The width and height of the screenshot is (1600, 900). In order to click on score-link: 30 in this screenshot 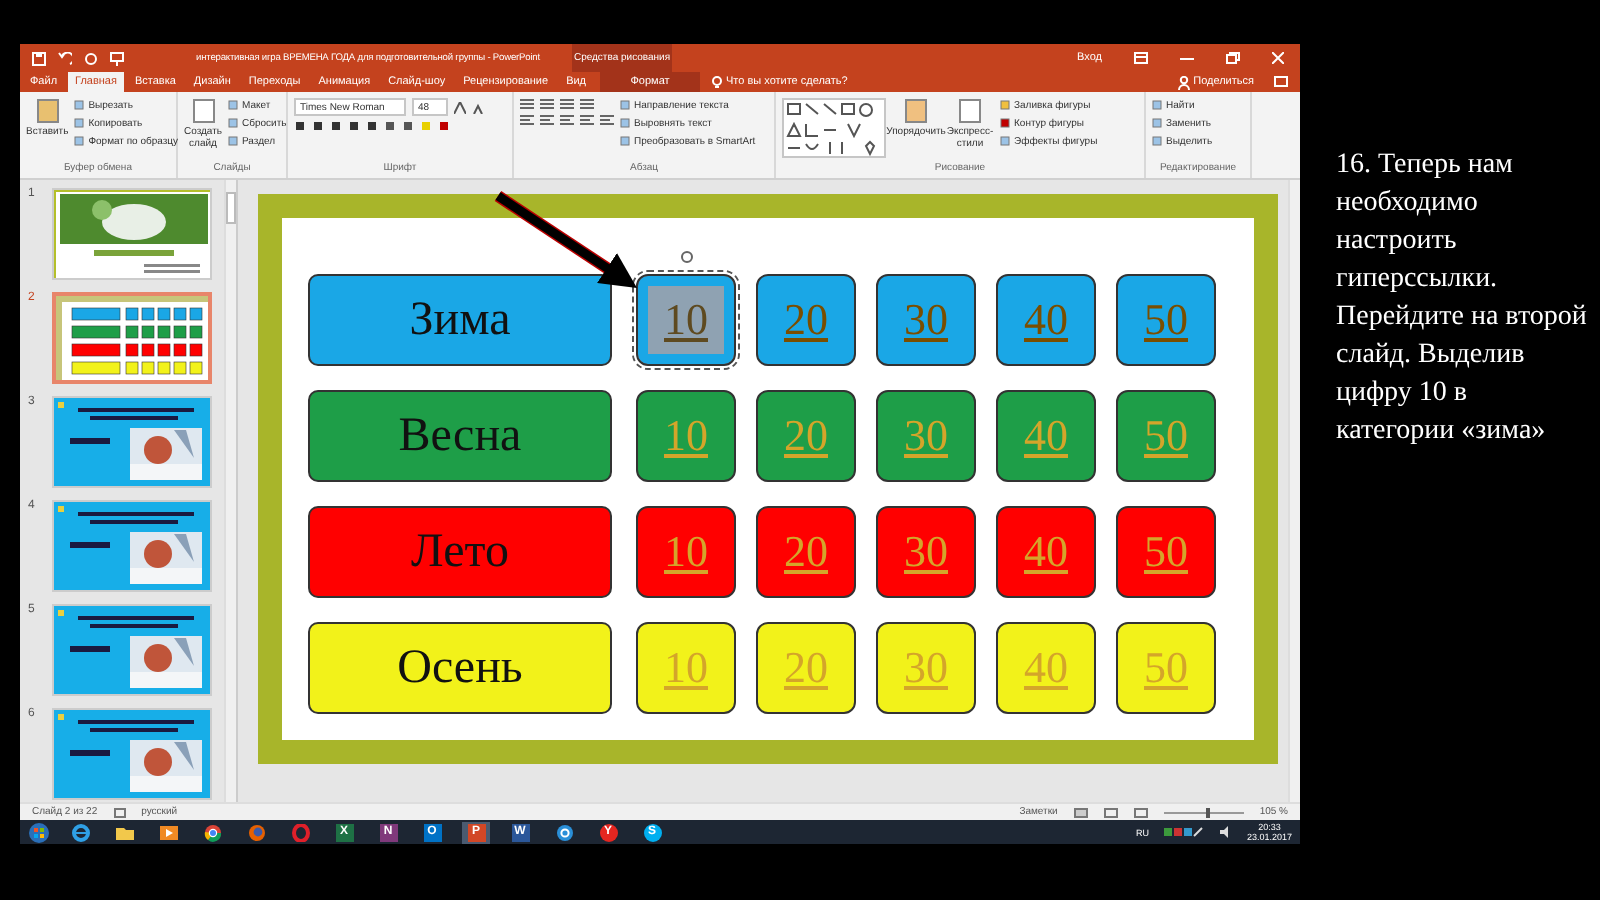, I will do `click(926, 320)`.